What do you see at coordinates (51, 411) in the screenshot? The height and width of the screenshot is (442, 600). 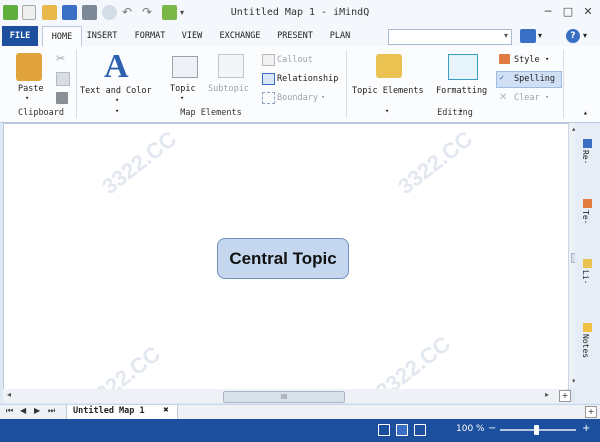 I see `last-tab-icon: ⏭` at bounding box center [51, 411].